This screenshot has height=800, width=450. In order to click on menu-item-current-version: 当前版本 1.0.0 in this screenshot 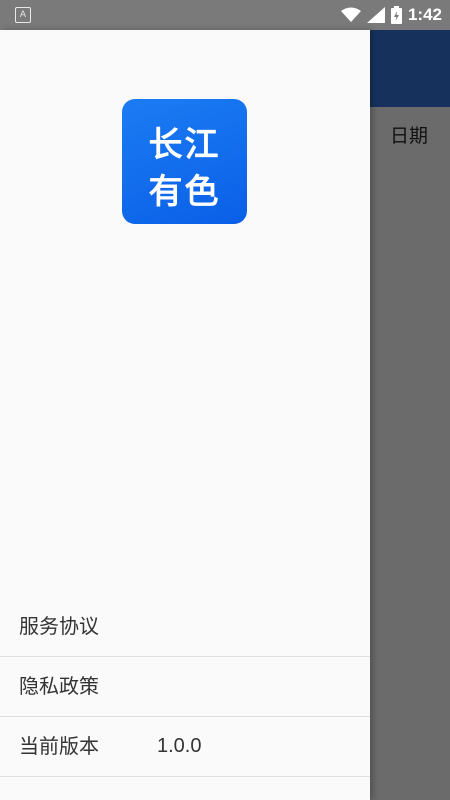, I will do `click(185, 747)`.